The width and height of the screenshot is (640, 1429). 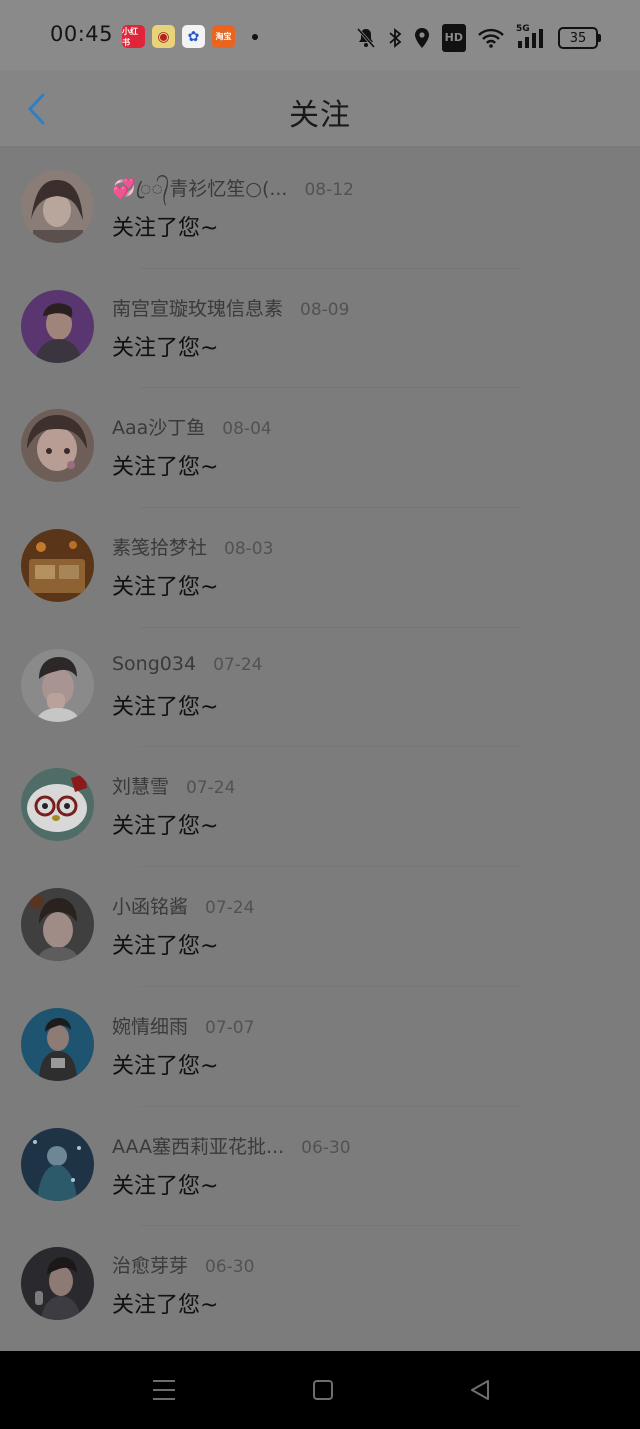 What do you see at coordinates (320, 567) in the screenshot?
I see `list-item: 素笺拾梦社 08-03 关注了您~` at bounding box center [320, 567].